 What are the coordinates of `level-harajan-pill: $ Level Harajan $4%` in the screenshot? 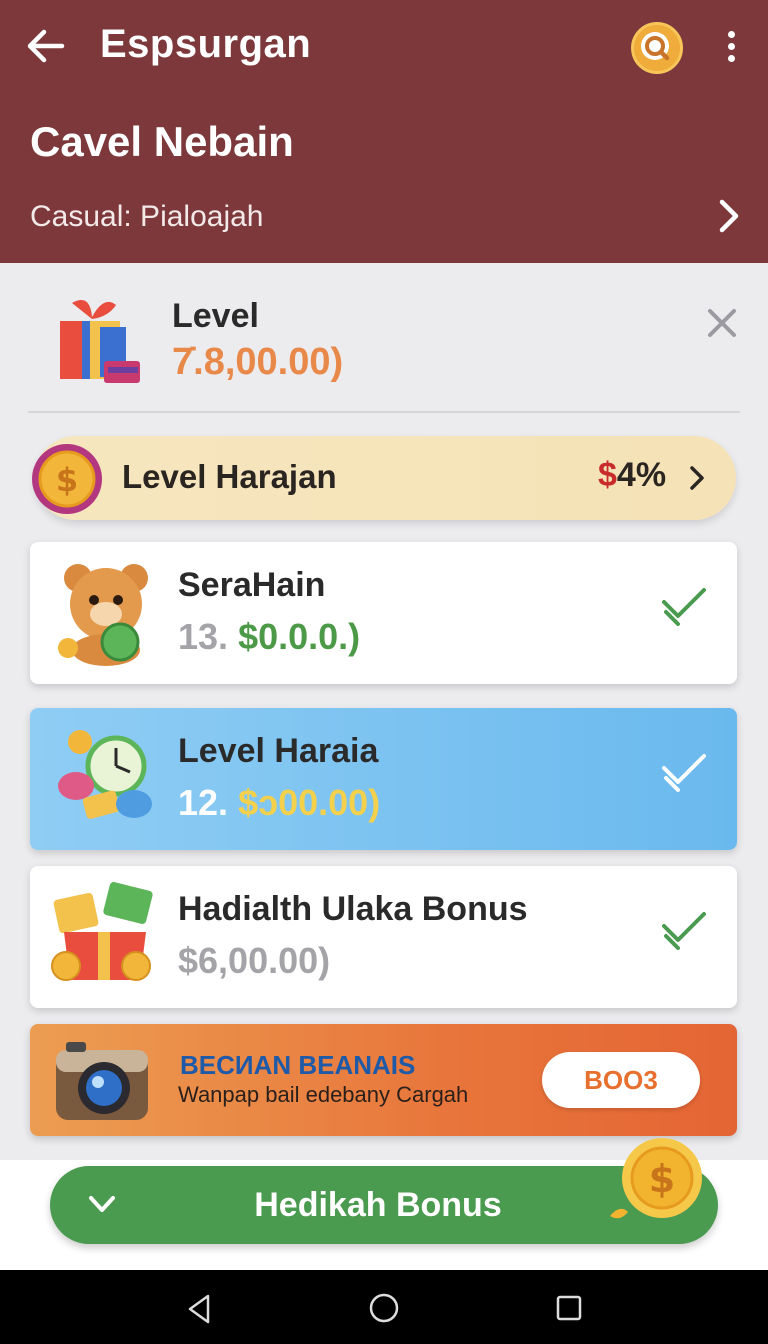 It's located at (384, 478).